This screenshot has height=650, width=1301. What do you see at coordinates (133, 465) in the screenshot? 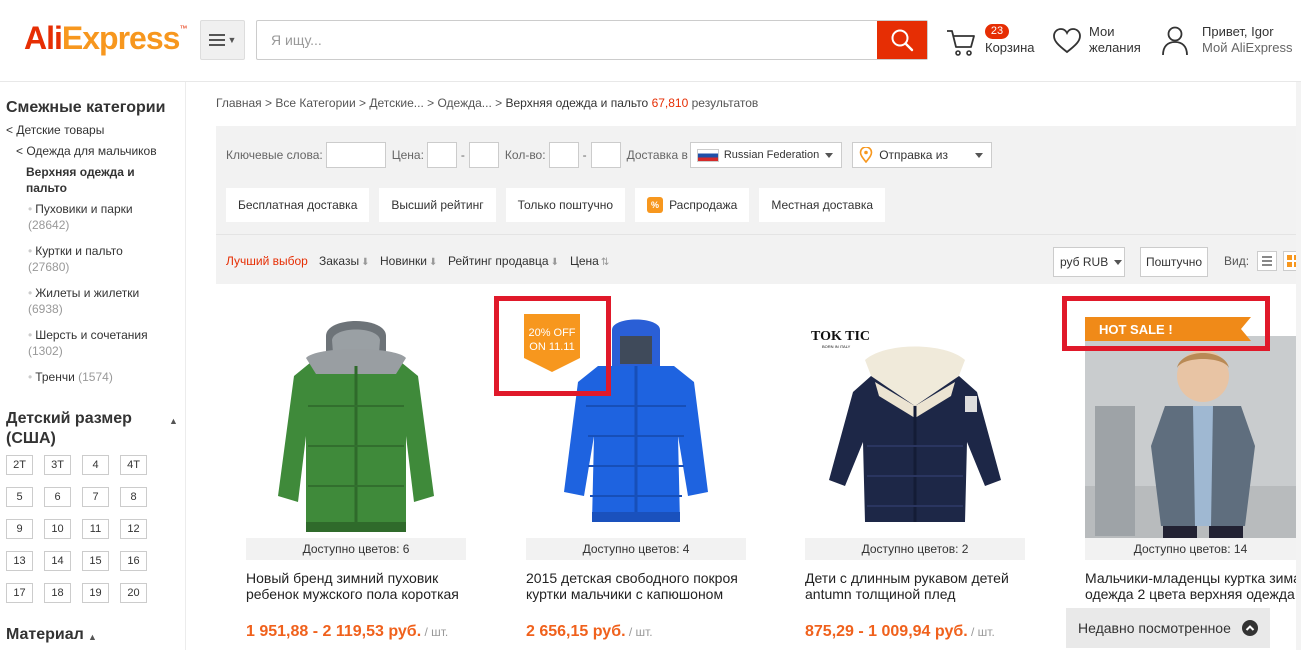
I see `size-option: 4T` at bounding box center [133, 465].